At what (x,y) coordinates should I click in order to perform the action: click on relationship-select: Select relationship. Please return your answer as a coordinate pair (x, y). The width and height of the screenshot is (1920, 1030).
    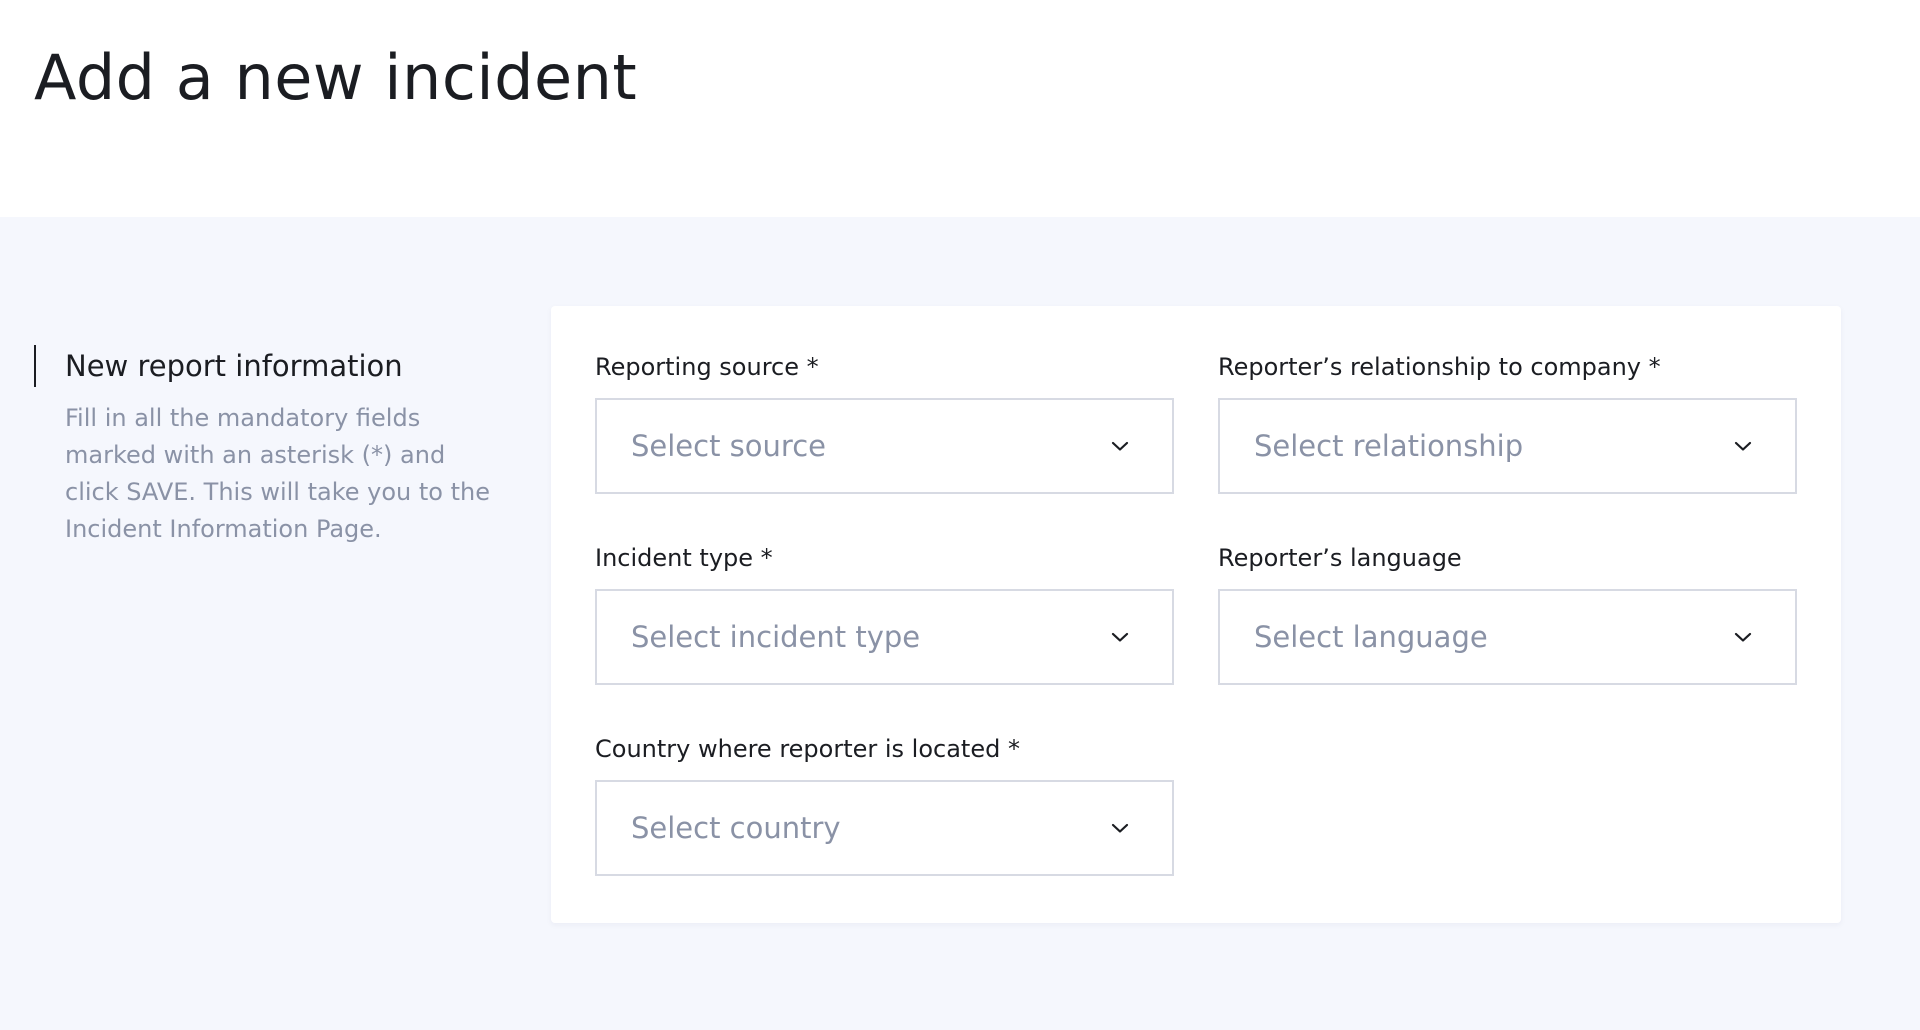
    Looking at the image, I should click on (1507, 446).